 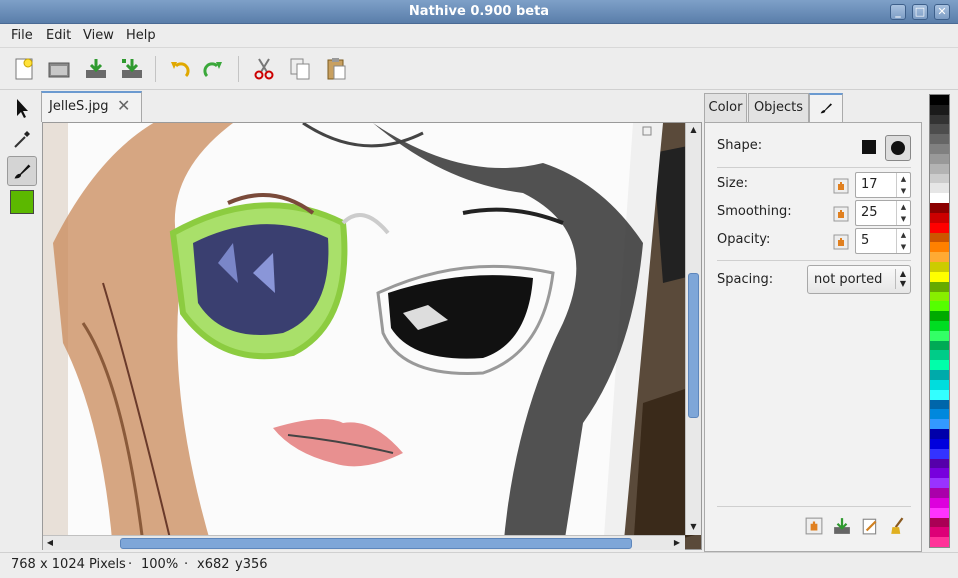 I want to click on close-window-button: ✕, so click(x=942, y=12).